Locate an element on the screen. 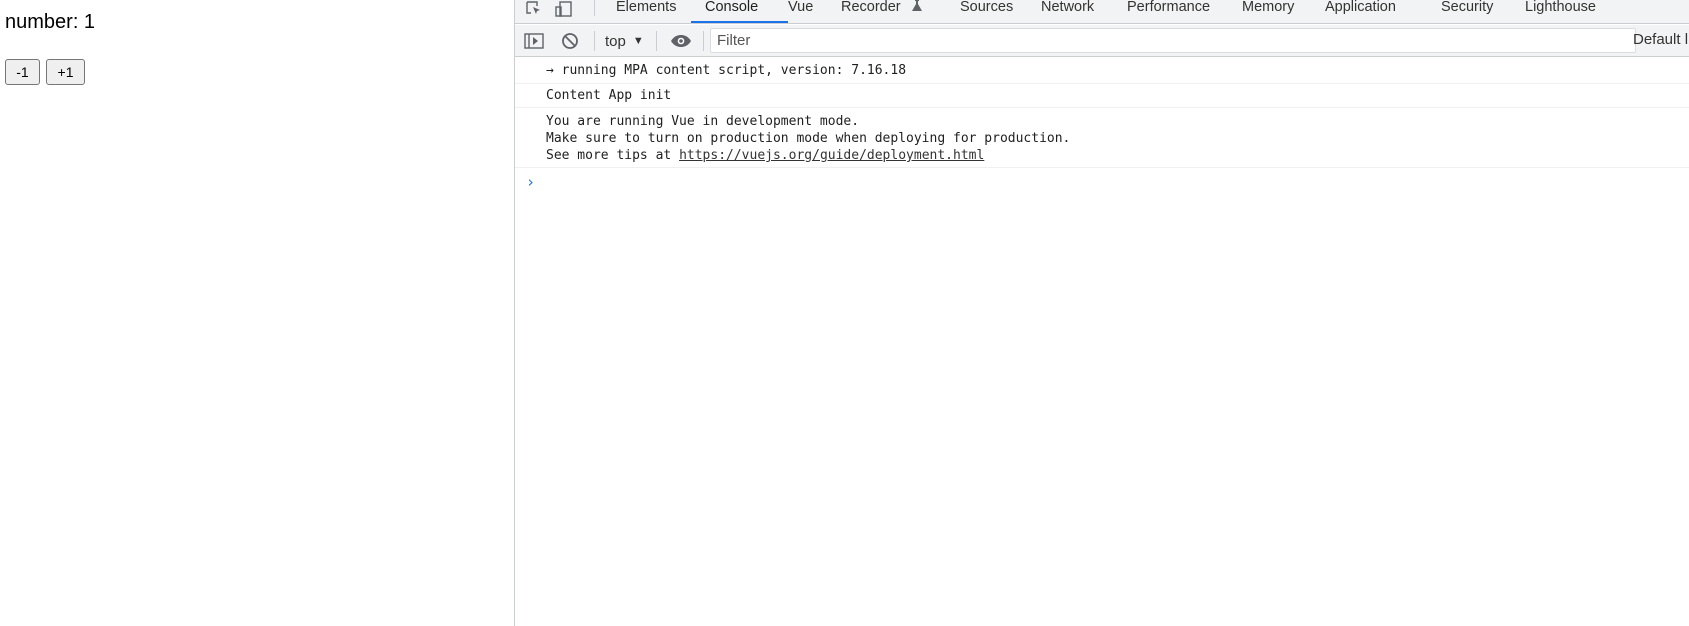 This screenshot has height=626, width=1689. tab-elements: Elements is located at coordinates (646, 12).